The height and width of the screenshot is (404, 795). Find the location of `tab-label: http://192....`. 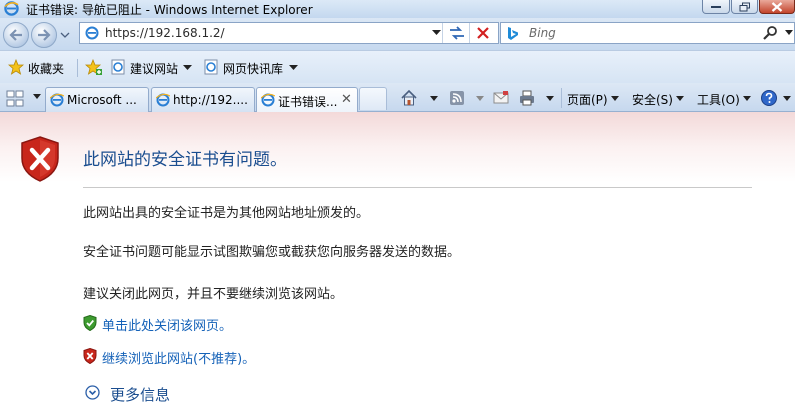

tab-label: http://192.... is located at coordinates (210, 100).